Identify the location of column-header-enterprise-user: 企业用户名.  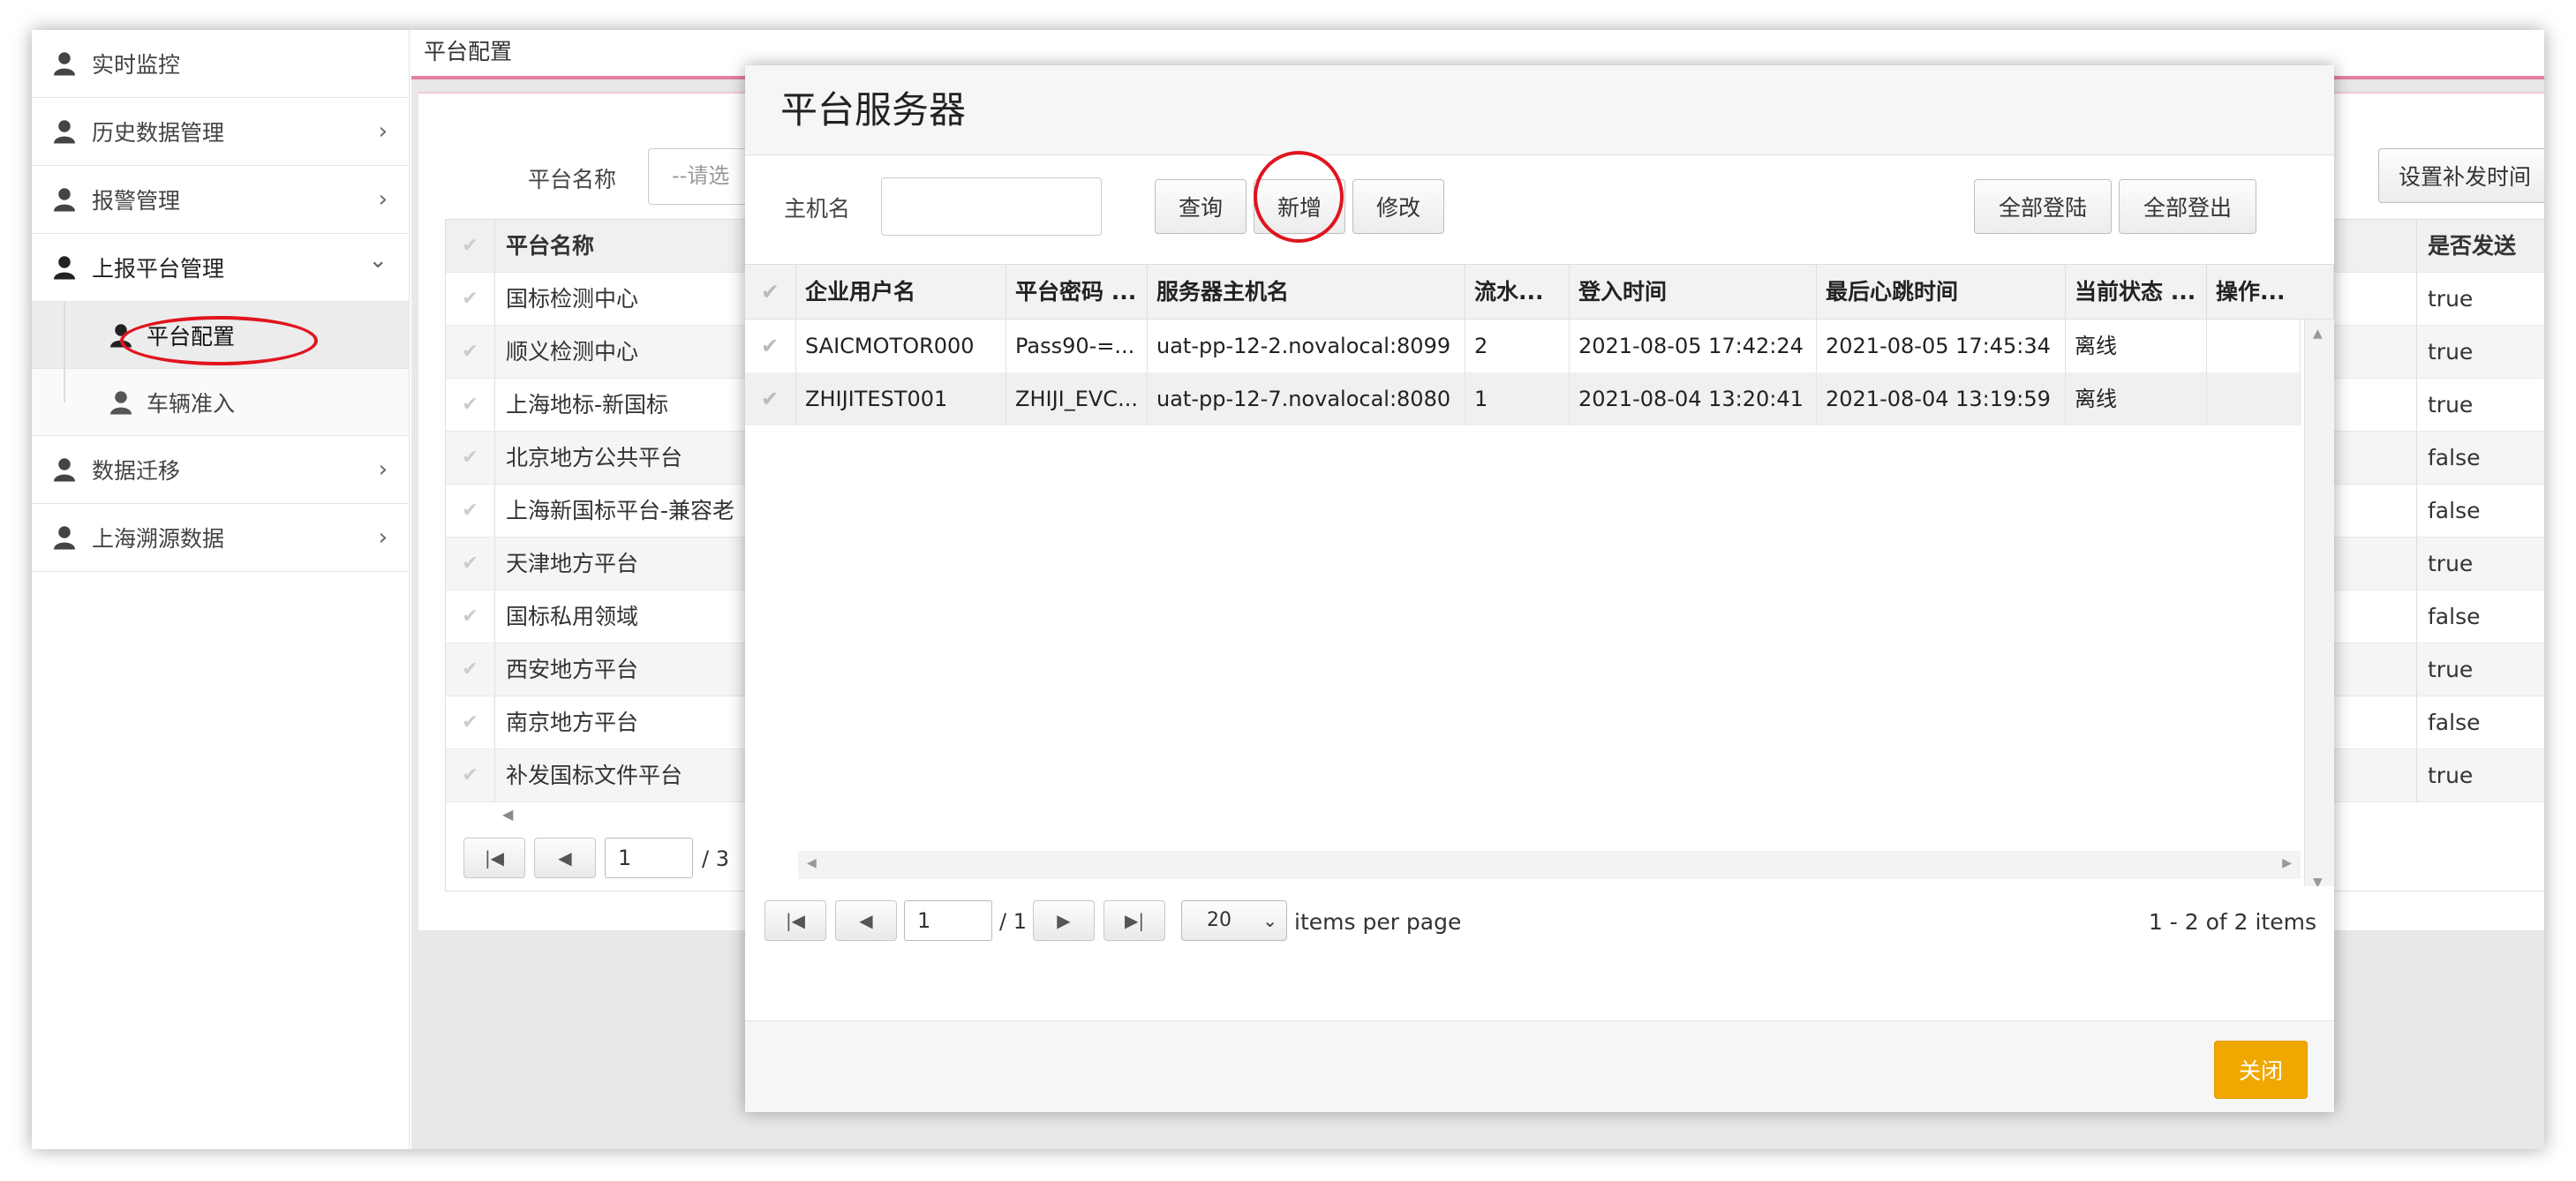
(901, 292).